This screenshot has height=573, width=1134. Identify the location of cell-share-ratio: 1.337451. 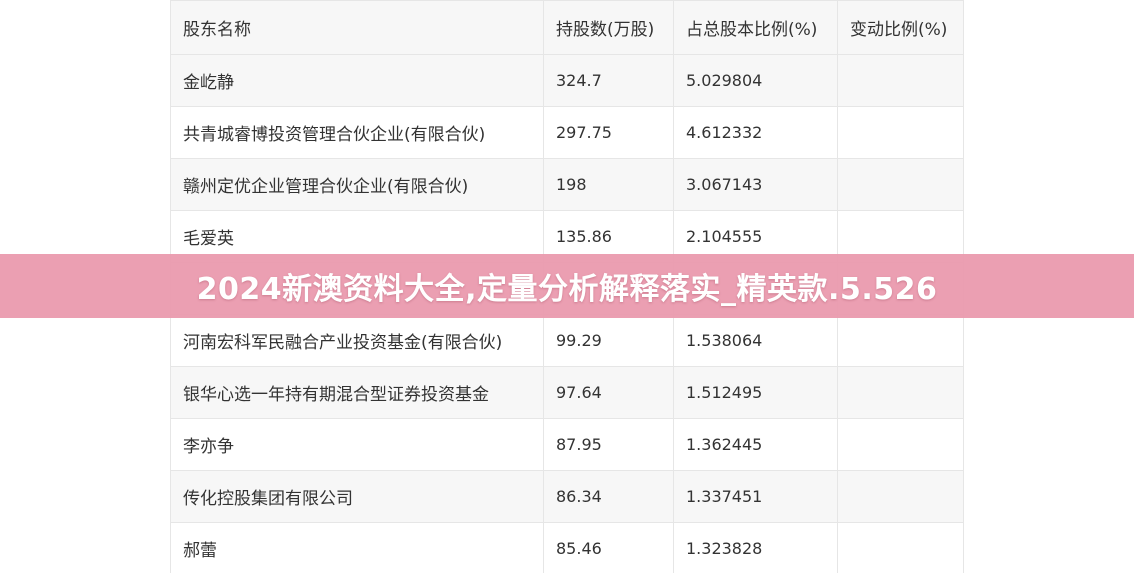
(755, 496).